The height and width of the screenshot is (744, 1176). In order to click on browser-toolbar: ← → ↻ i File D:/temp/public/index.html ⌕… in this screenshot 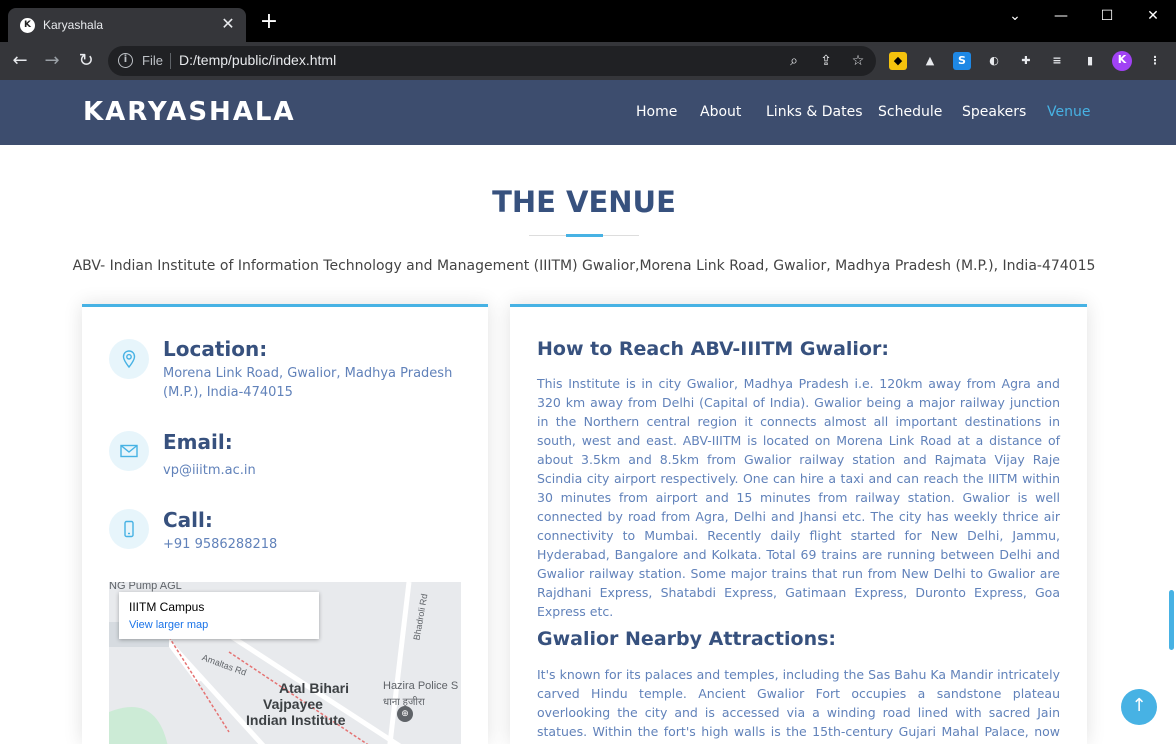, I will do `click(588, 61)`.